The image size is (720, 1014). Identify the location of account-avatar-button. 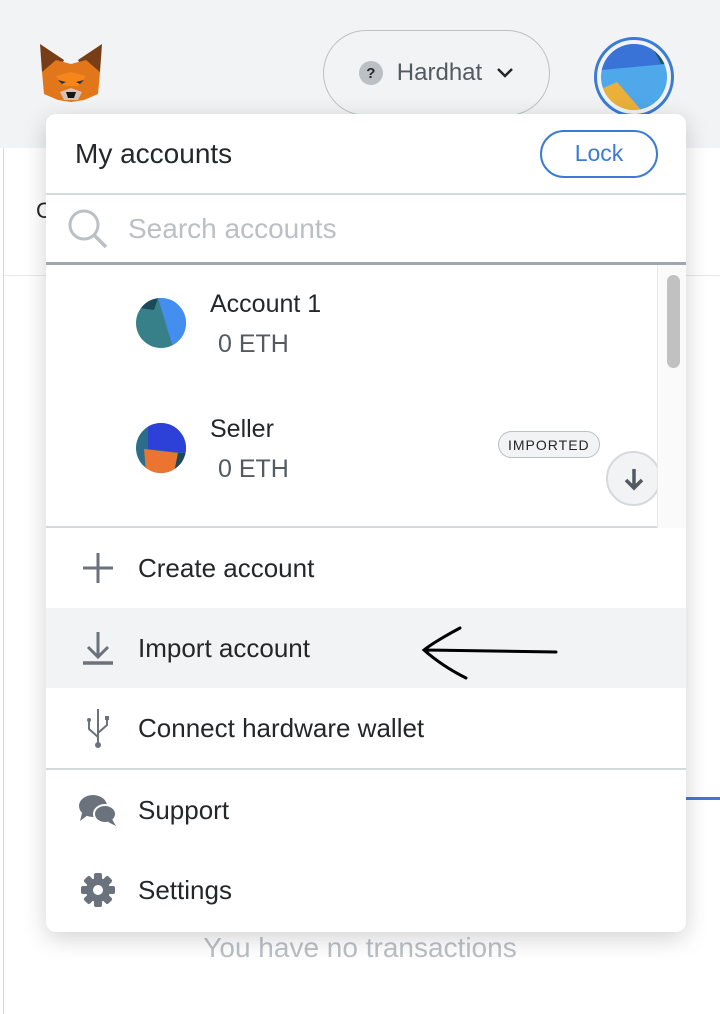
(634, 77).